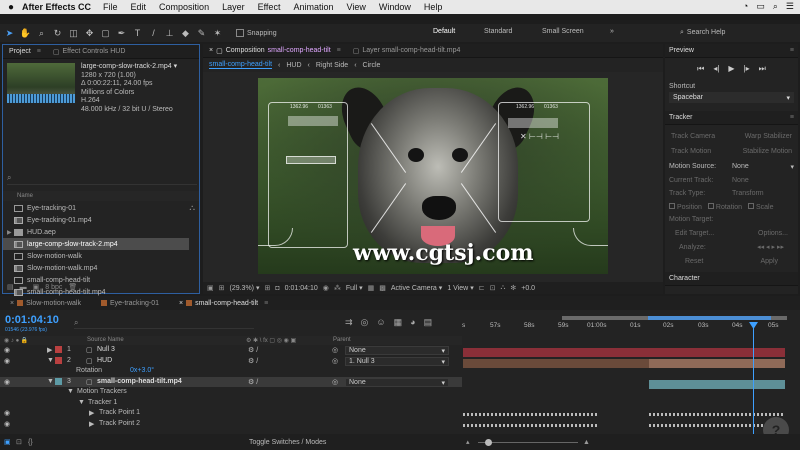  What do you see at coordinates (72, 287) in the screenshot?
I see `trash-icon: 🗑` at bounding box center [72, 287].